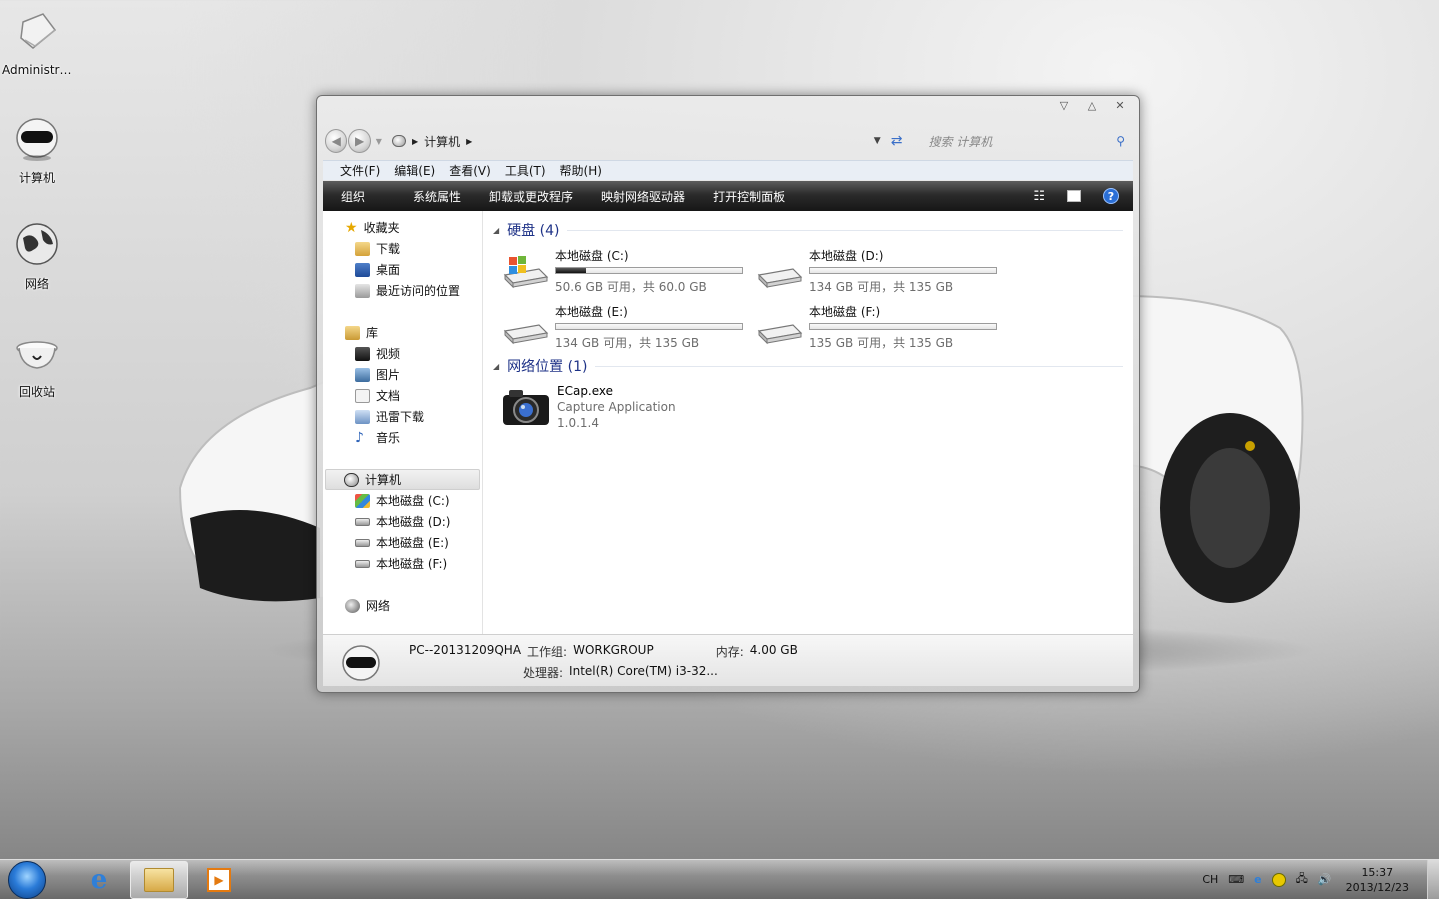 The width and height of the screenshot is (1439, 899). I want to click on menu-help: 帮助(H), so click(581, 170).